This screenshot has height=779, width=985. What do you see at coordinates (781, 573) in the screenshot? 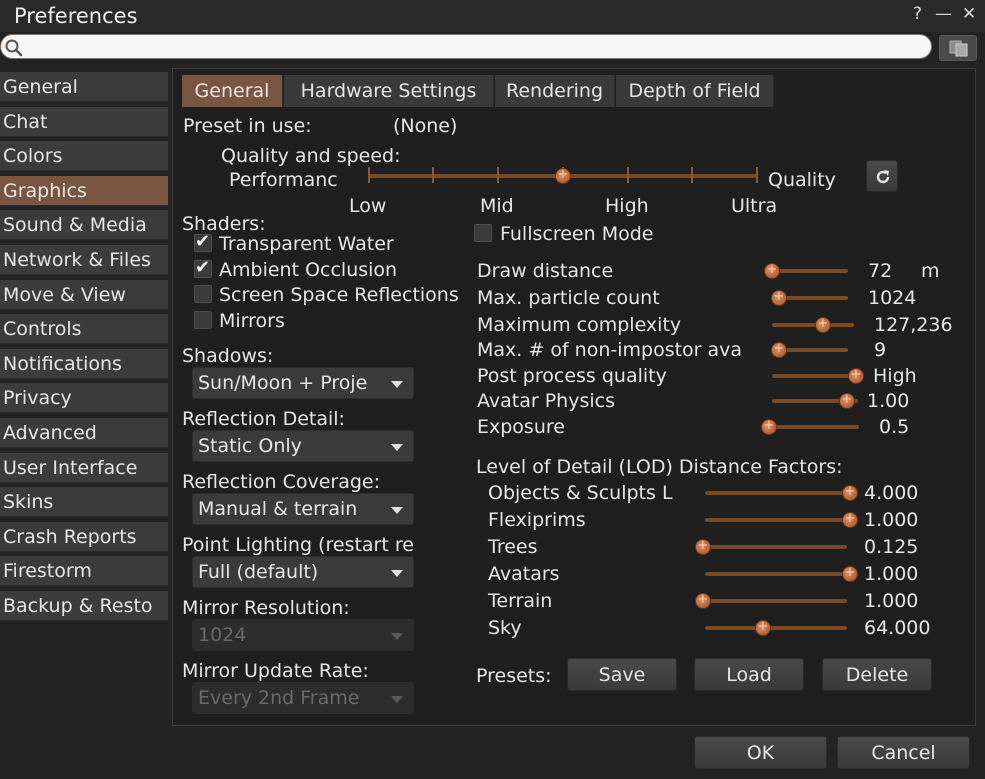
I see `lod-avatars-slider` at bounding box center [781, 573].